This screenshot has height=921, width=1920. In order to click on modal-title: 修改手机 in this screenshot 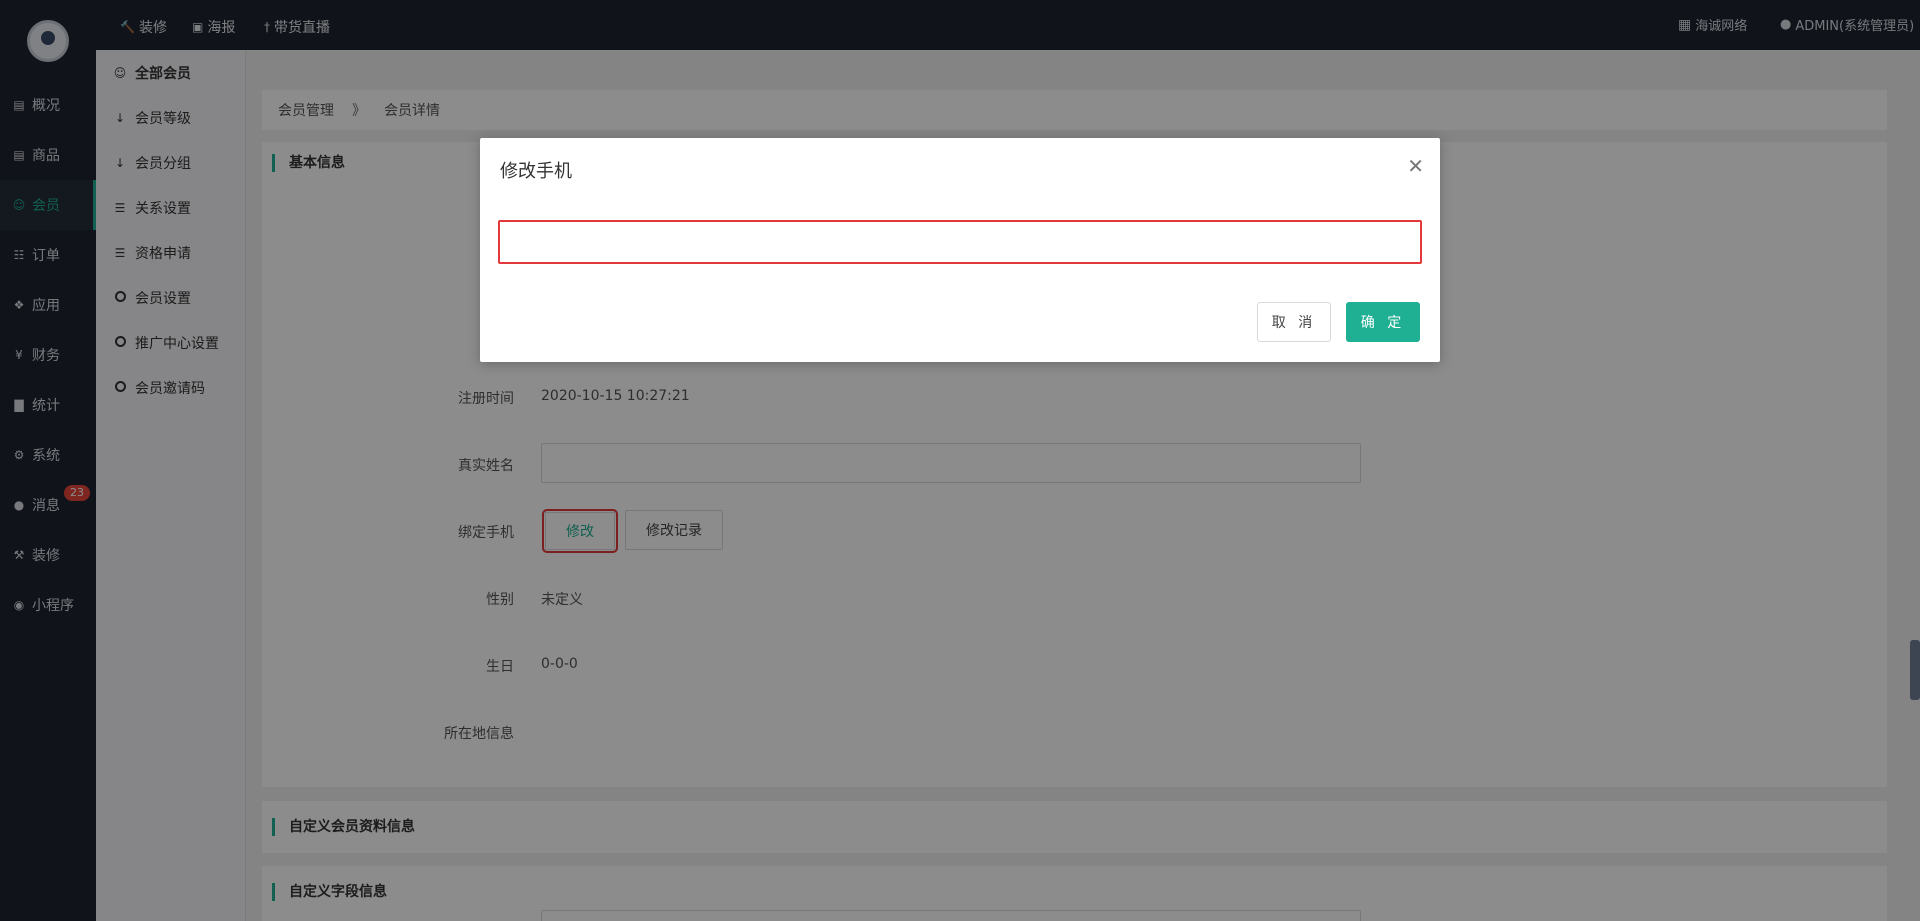, I will do `click(536, 171)`.